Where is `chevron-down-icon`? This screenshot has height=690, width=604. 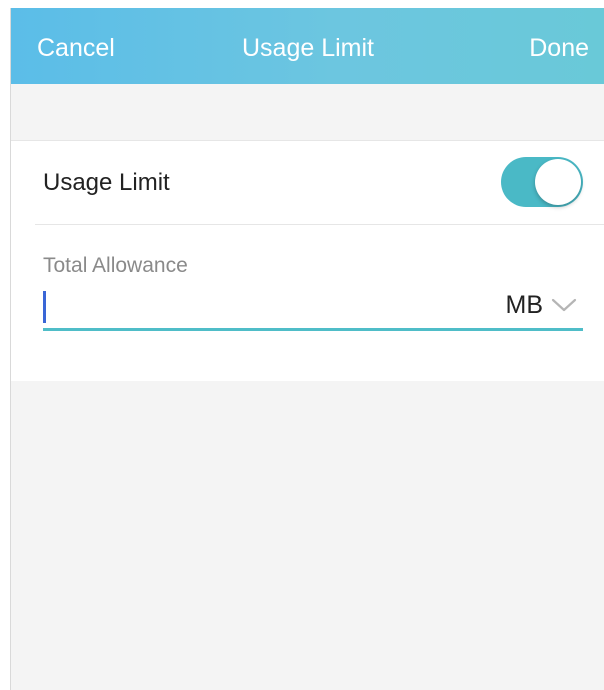
chevron-down-icon is located at coordinates (564, 305).